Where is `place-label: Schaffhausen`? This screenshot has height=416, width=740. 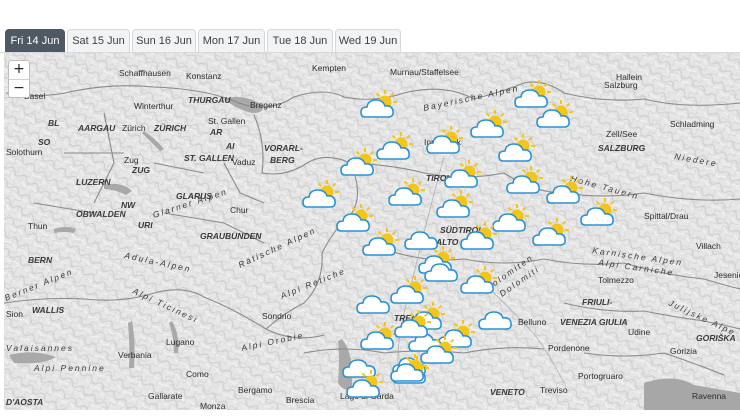 place-label: Schaffhausen is located at coordinates (145, 73).